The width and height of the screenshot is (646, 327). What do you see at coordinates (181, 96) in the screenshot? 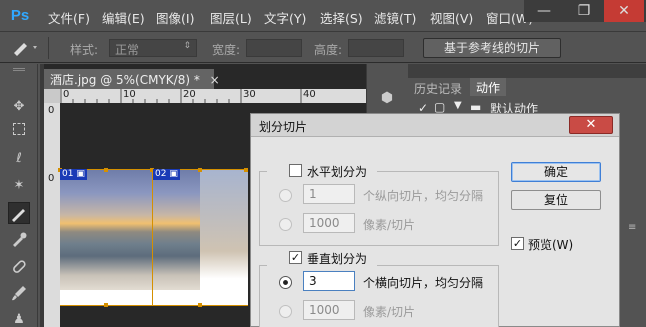
I see `ruler-ticks-top` at bounding box center [181, 96].